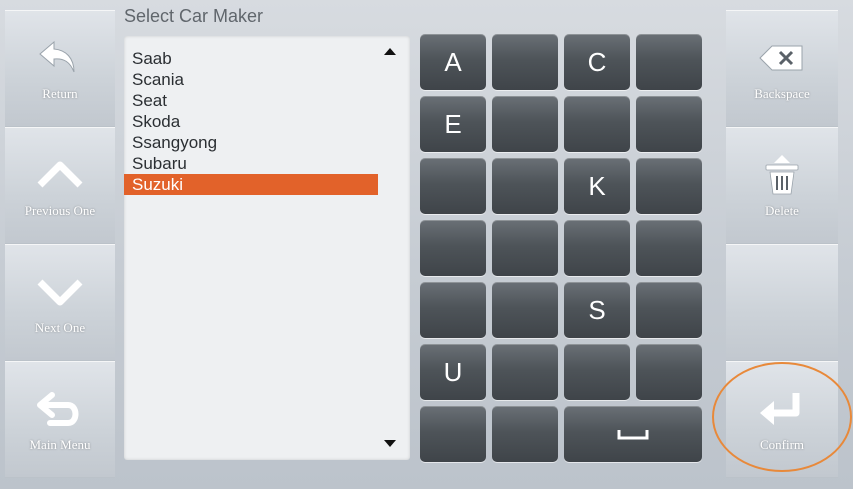 Image resolution: width=853 pixels, height=489 pixels. Describe the element at coordinates (60, 58) in the screenshot. I see `return-arrow-icon` at that location.